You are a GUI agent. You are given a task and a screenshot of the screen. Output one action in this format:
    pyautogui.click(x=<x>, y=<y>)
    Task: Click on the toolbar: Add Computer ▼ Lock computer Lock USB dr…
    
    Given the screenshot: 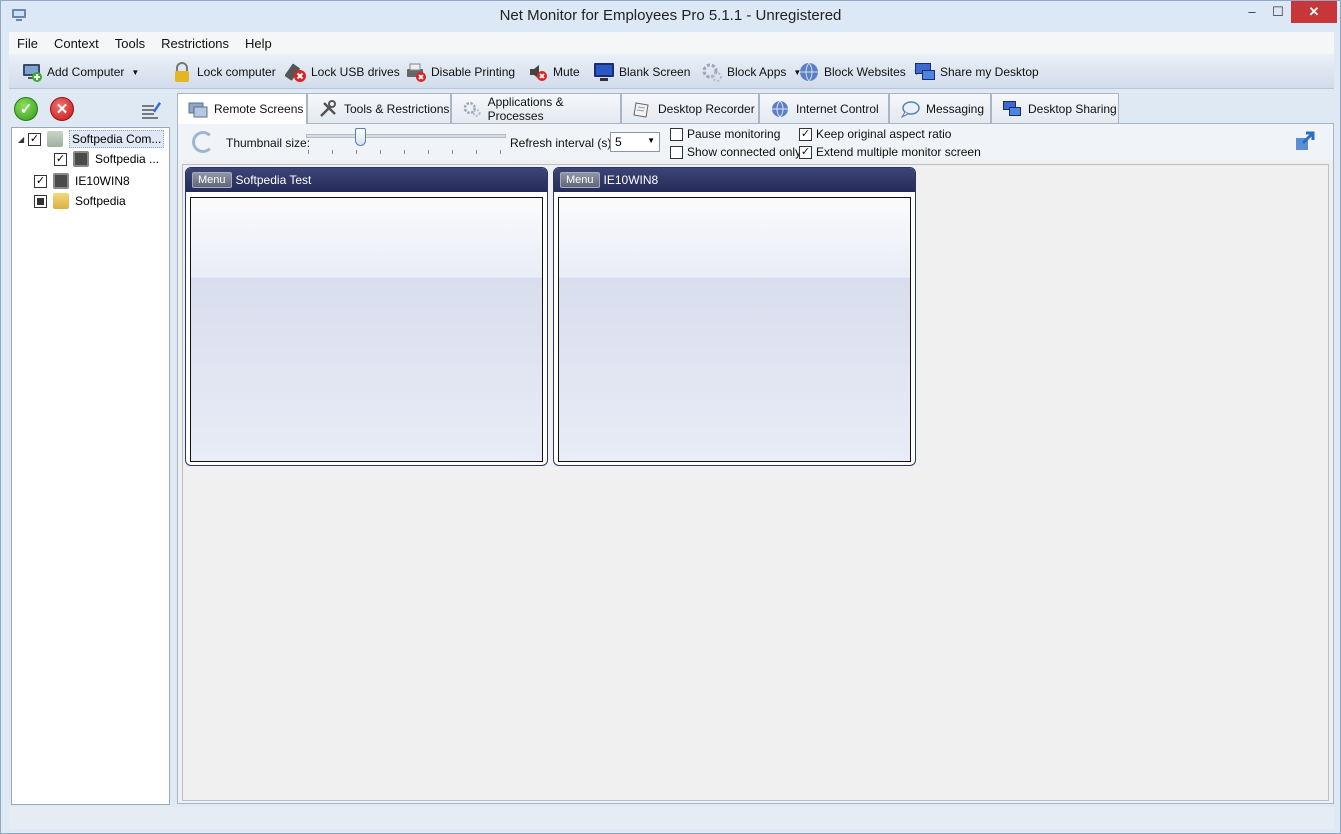 What is the action you would take?
    pyautogui.click(x=671, y=71)
    